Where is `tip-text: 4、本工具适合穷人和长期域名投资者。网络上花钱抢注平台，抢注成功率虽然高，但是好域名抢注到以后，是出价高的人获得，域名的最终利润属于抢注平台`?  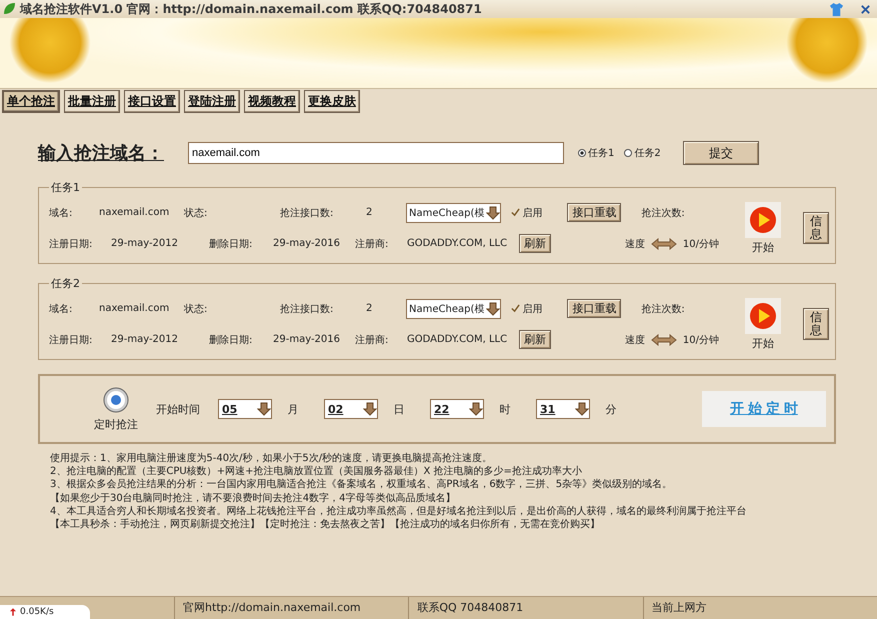
tip-text: 4、本工具适合穷人和长期域名投资者。网络上花钱抢注平台，抢注成功率虽然高，但是好域名抢注到以后，是出价高的人获得，域名的最终利润属于抢注平台 is located at coordinates (399, 511).